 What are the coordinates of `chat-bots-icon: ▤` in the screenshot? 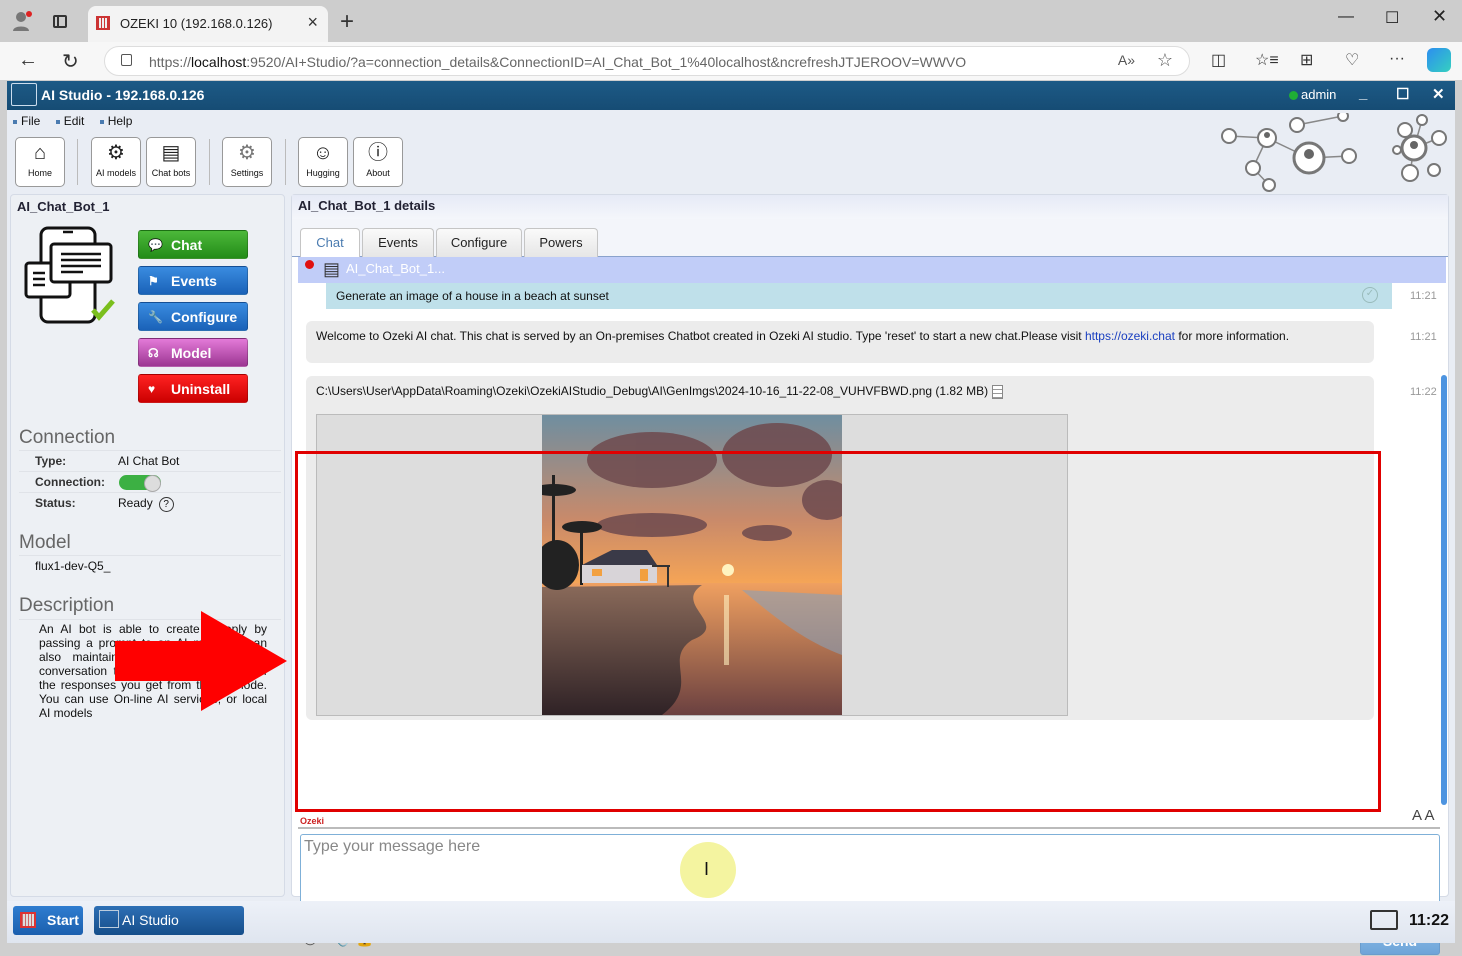 It's located at (171, 153).